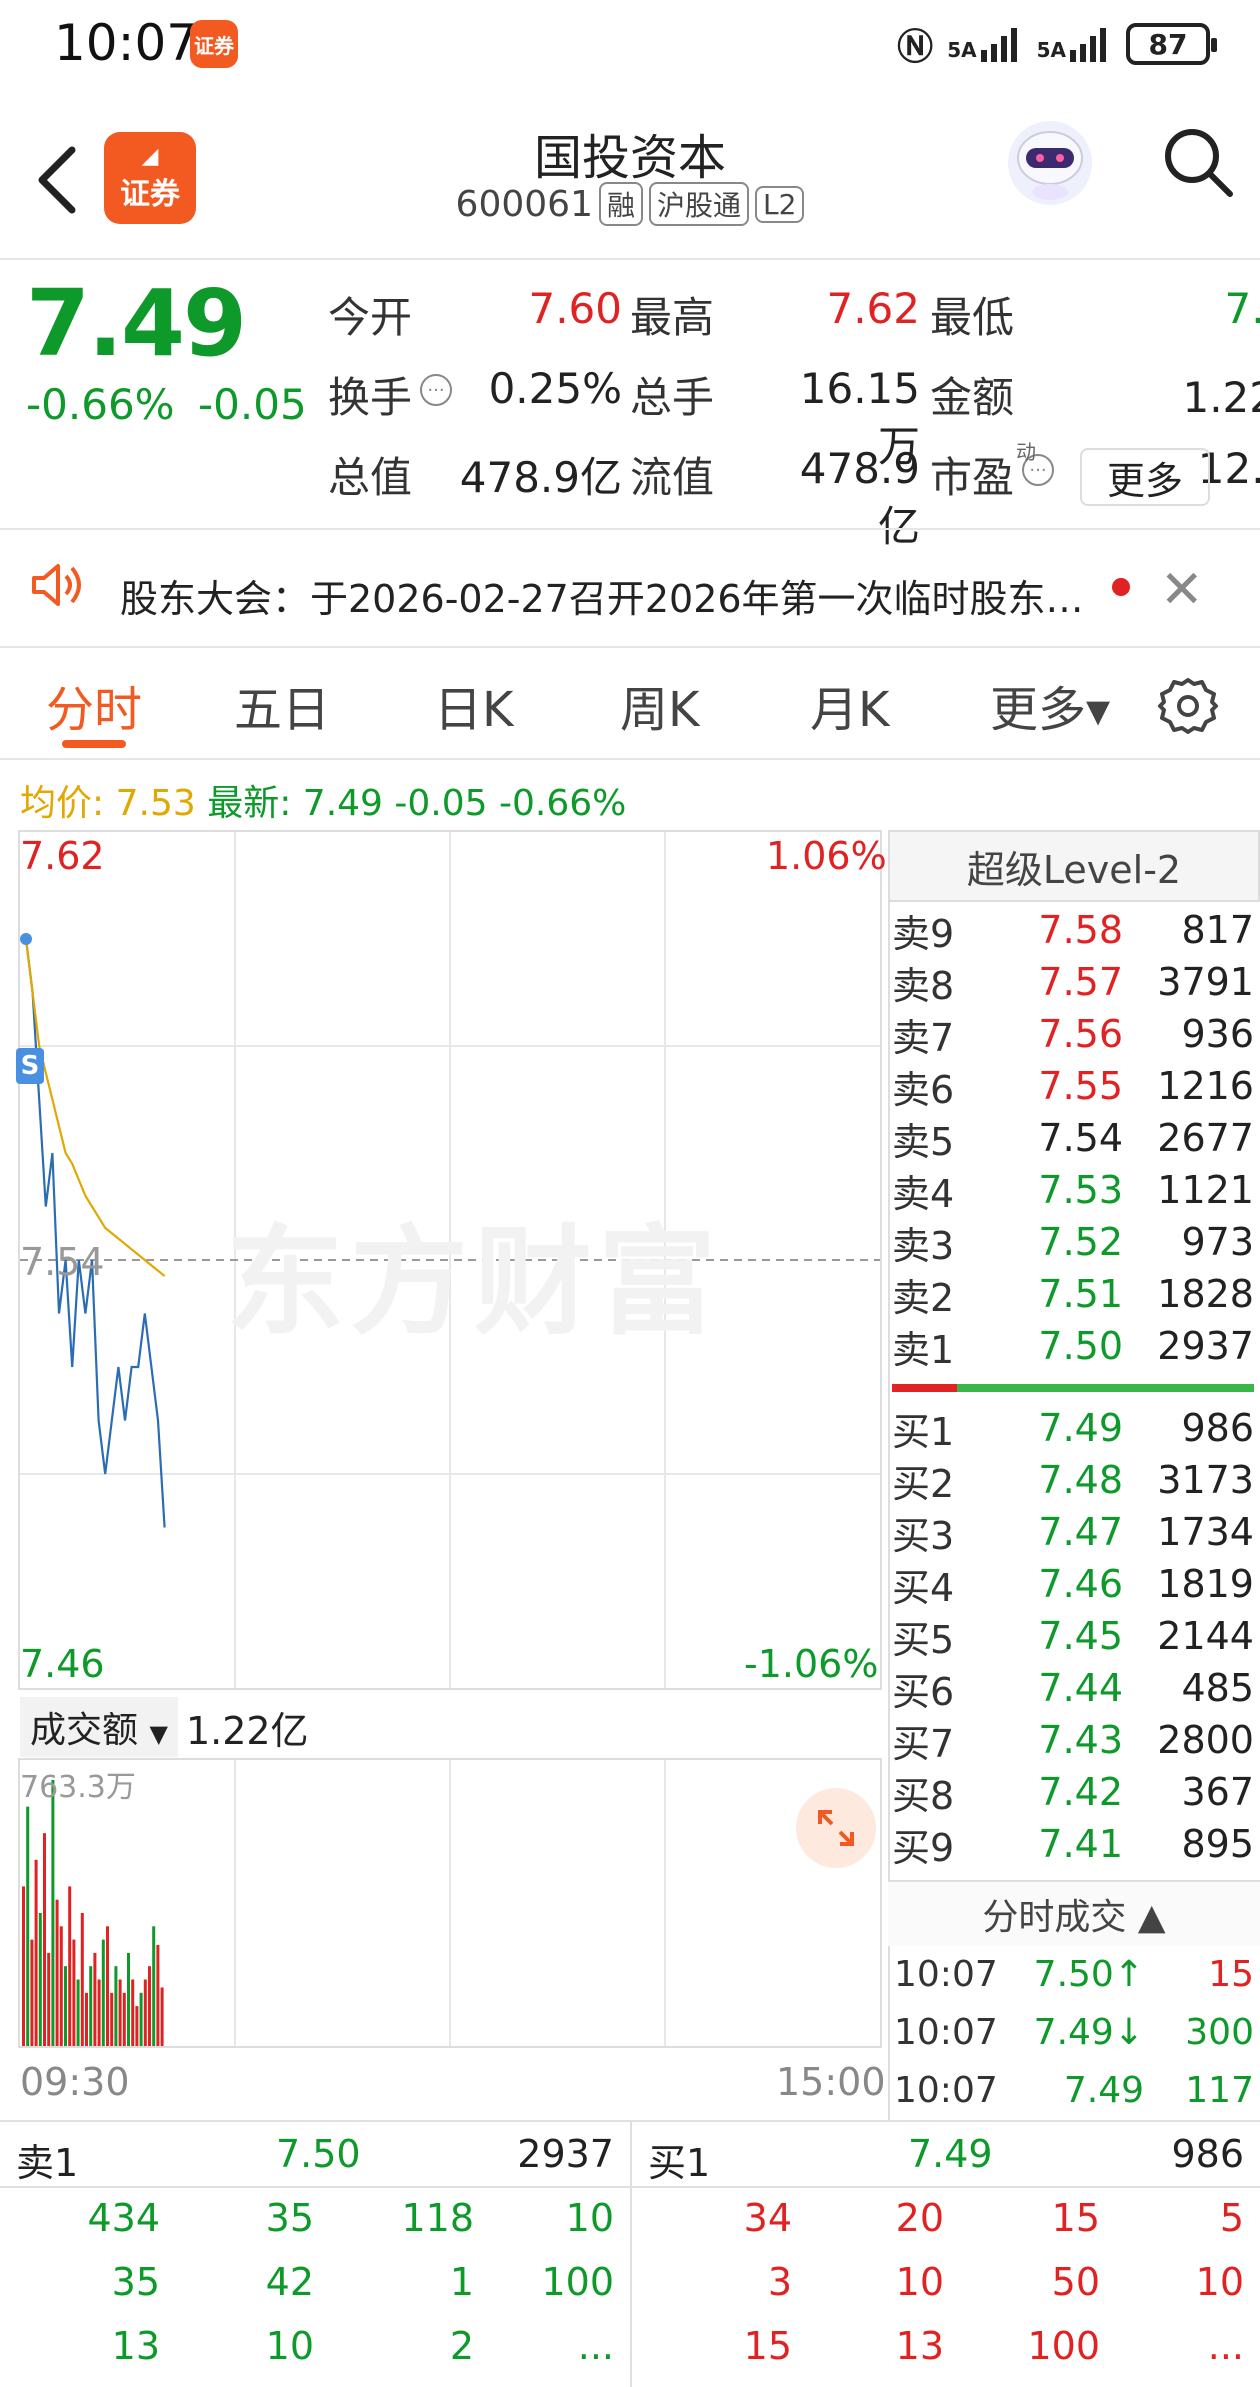  I want to click on buy-queue-cell: 13, so click(919, 2346).